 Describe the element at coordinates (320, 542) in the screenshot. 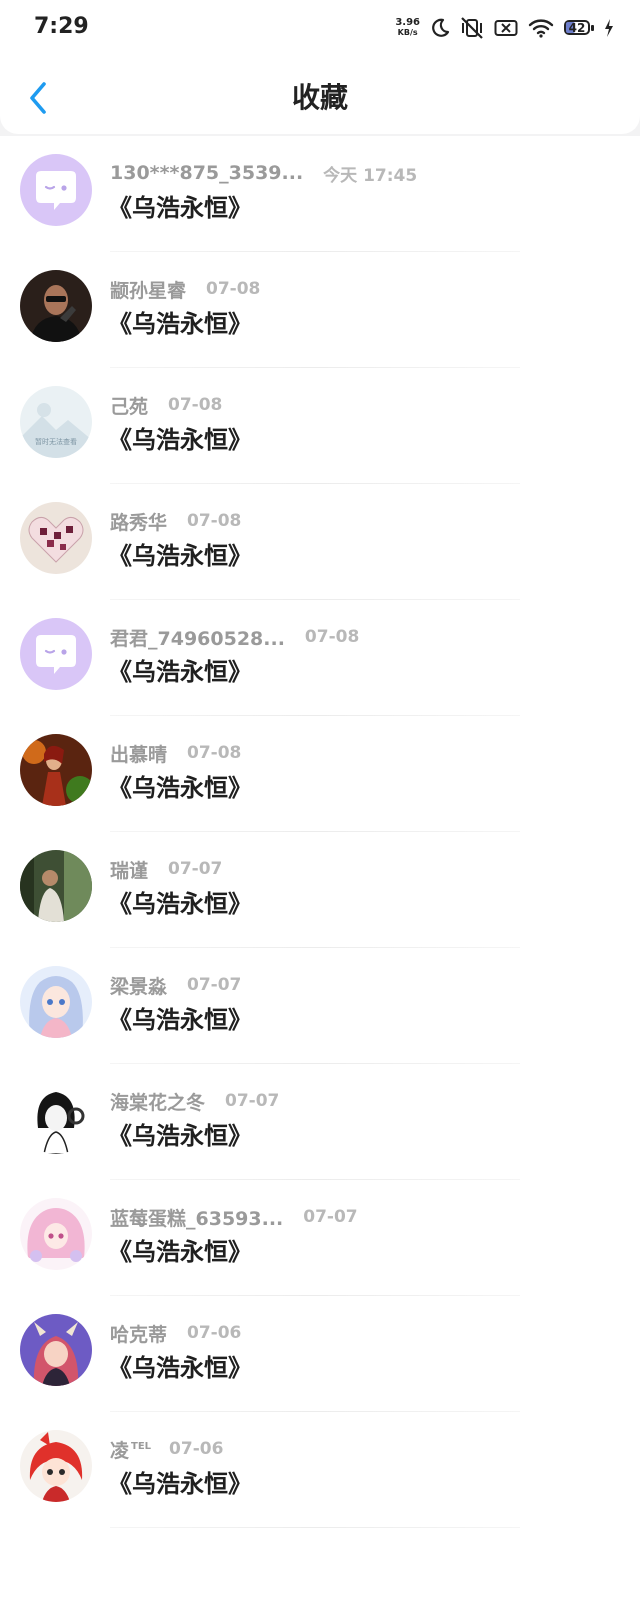

I see `favorite-item: 路秀华 07-08 《乌浩永恒》` at that location.